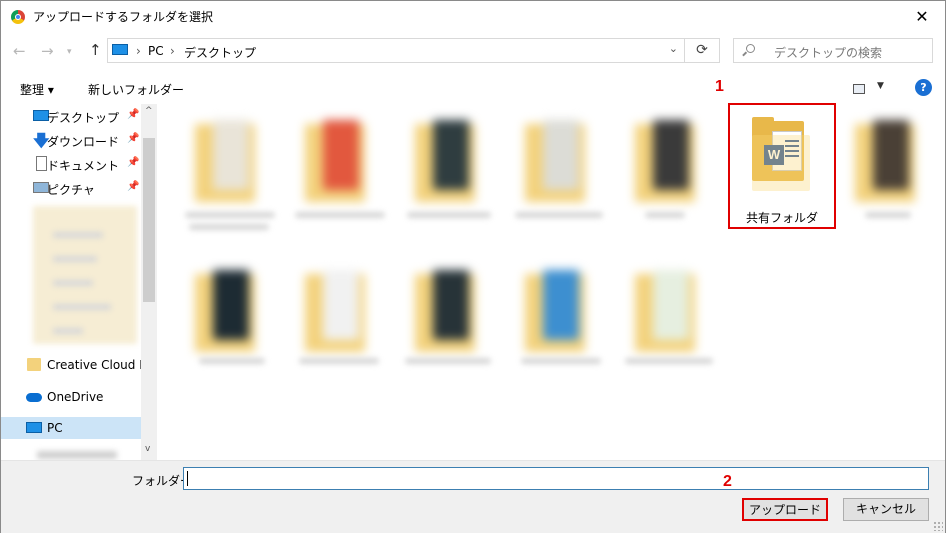 This screenshot has height=533, width=946. Describe the element at coordinates (83, 166) in the screenshot. I see `sidebar-item-label: ドキュメント` at that location.